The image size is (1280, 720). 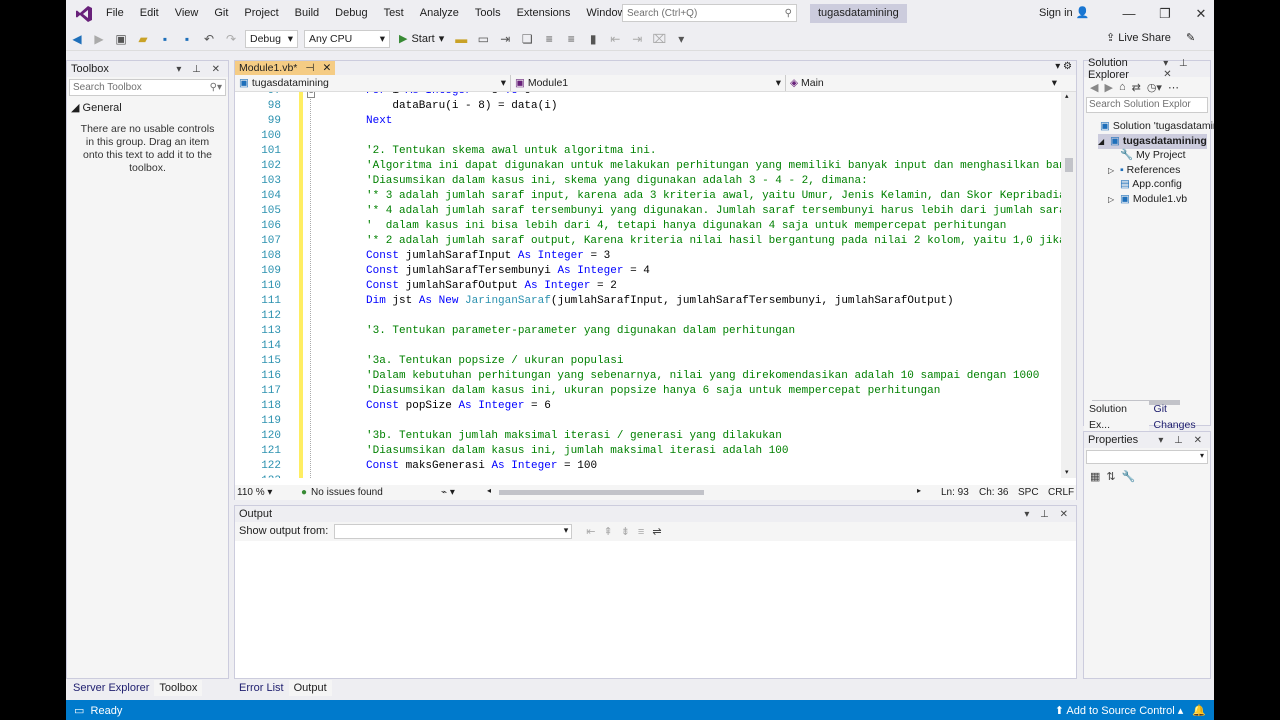 I want to click on menu-build: Build, so click(x=307, y=13).